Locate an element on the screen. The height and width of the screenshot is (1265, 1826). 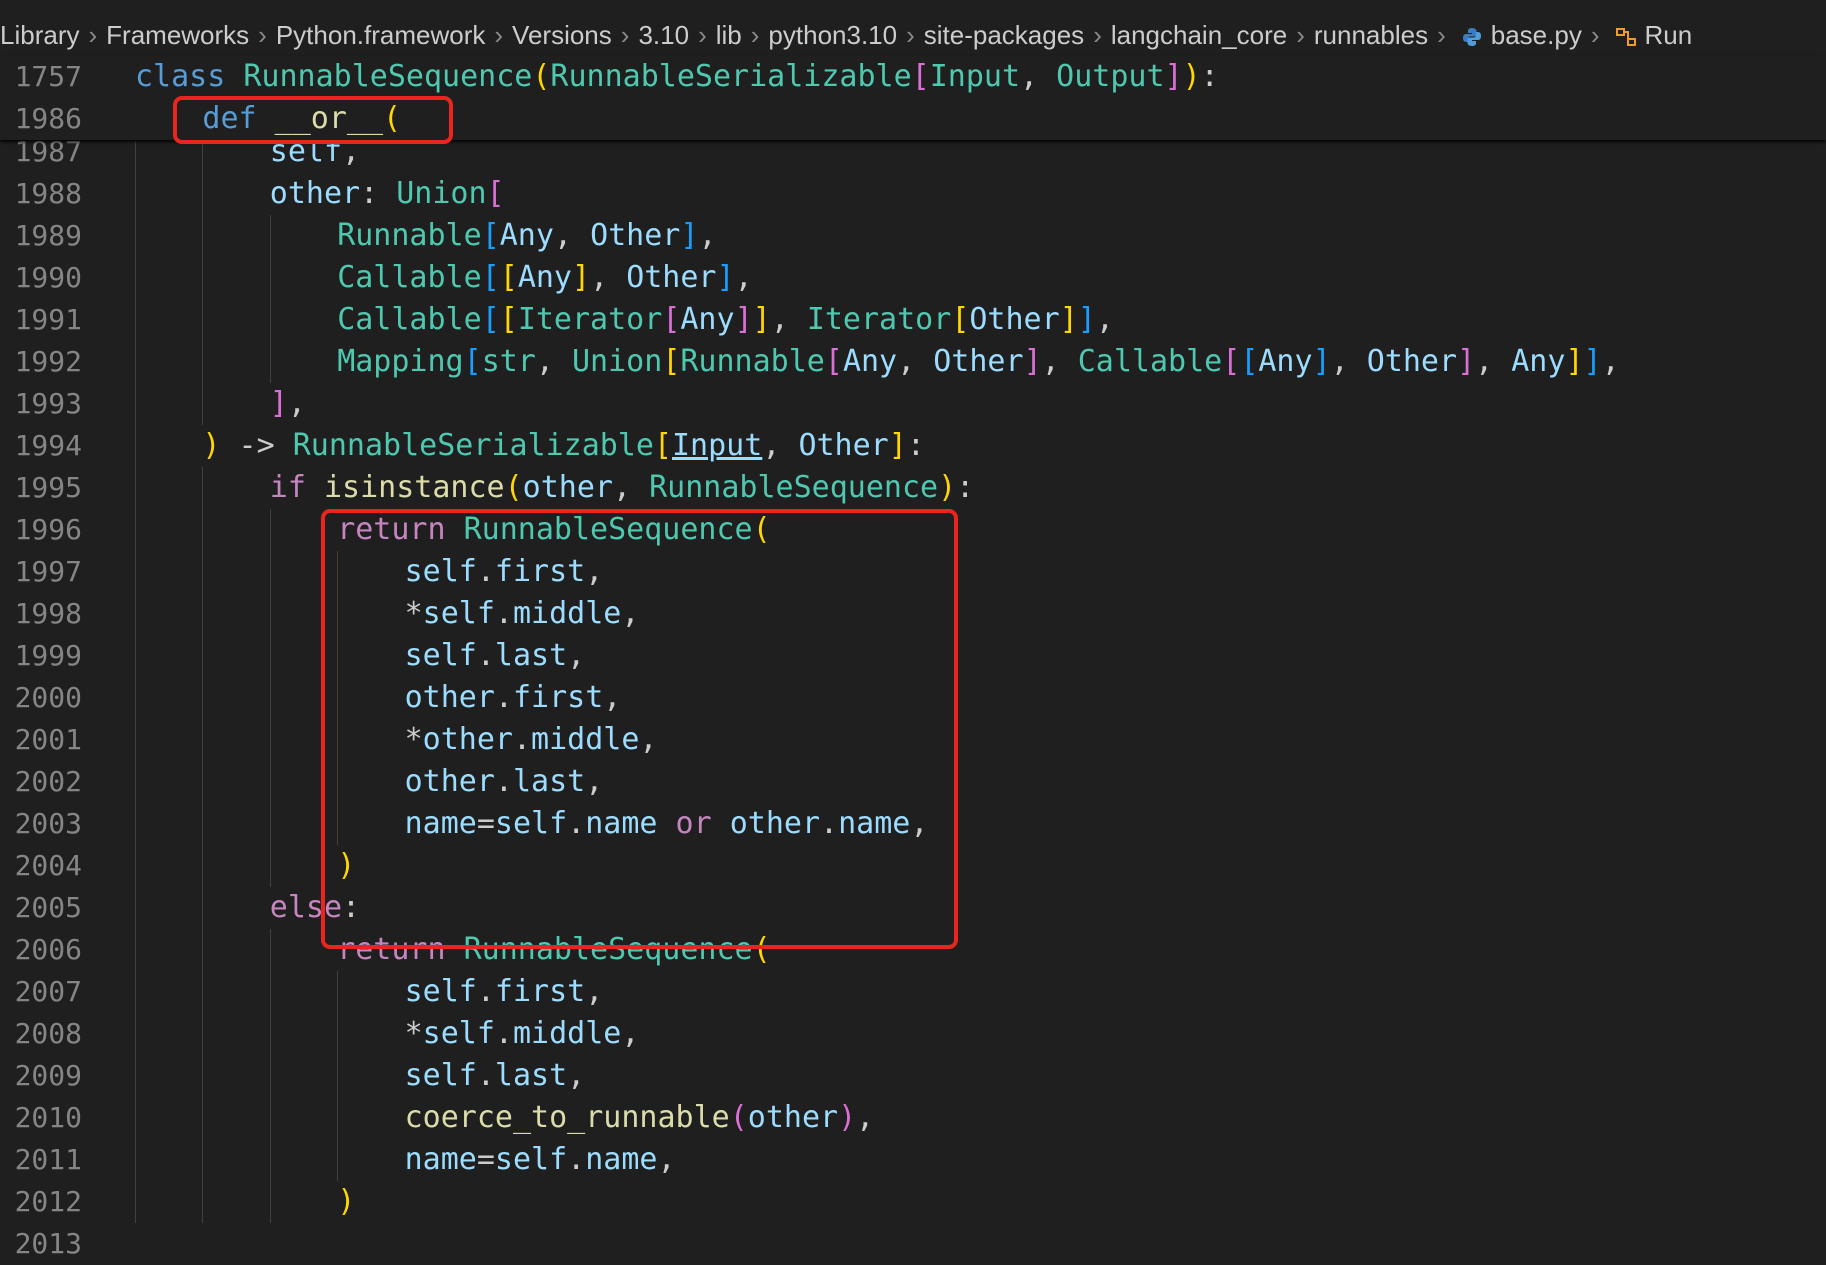
code-line: 2011 name=self.name, is located at coordinates (913, 1160).